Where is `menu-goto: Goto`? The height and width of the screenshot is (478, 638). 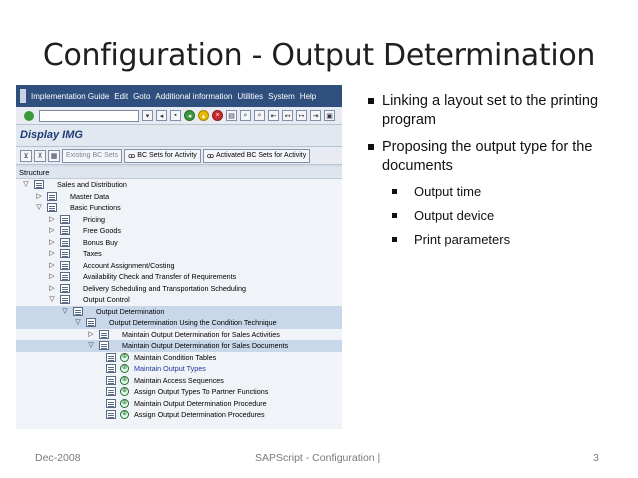 menu-goto: Goto is located at coordinates (141, 96).